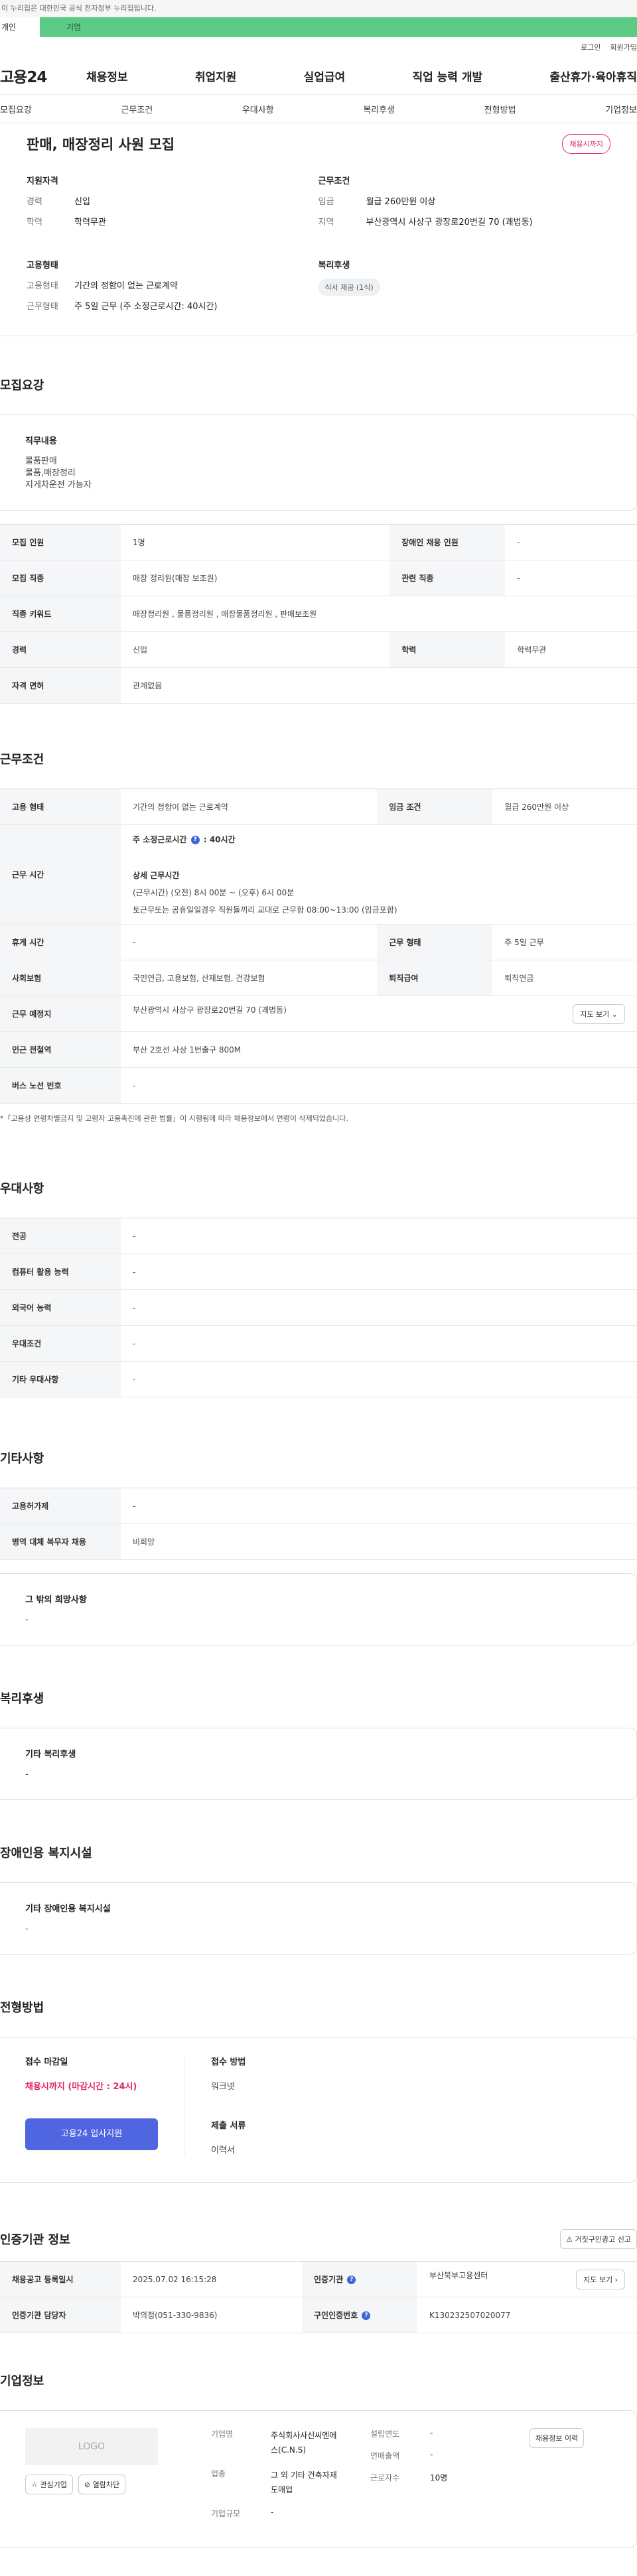  Describe the element at coordinates (319, 142) in the screenshot. I see `job-title-row: 판매, 매장정리 사원 모집 채용시까지` at that location.